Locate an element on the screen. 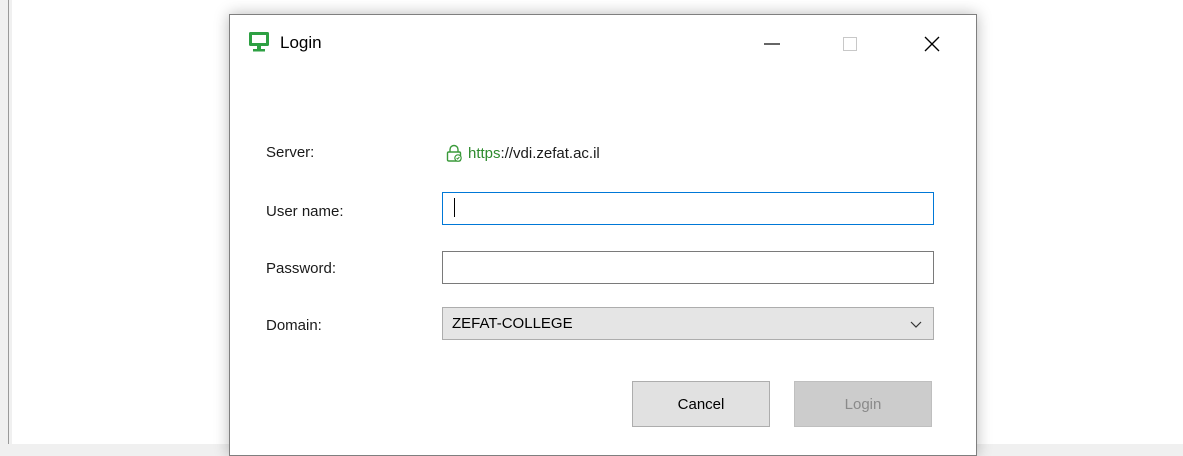 The width and height of the screenshot is (1183, 456). chevron-down-icon is located at coordinates (916, 324).